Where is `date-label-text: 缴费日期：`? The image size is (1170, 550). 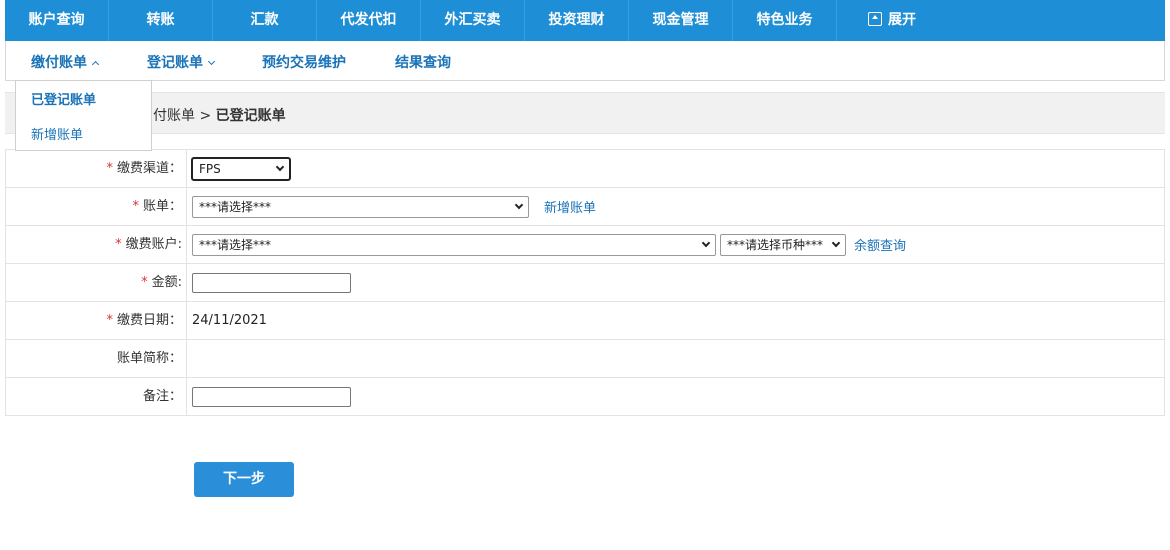 date-label-text: 缴费日期： is located at coordinates (149, 320).